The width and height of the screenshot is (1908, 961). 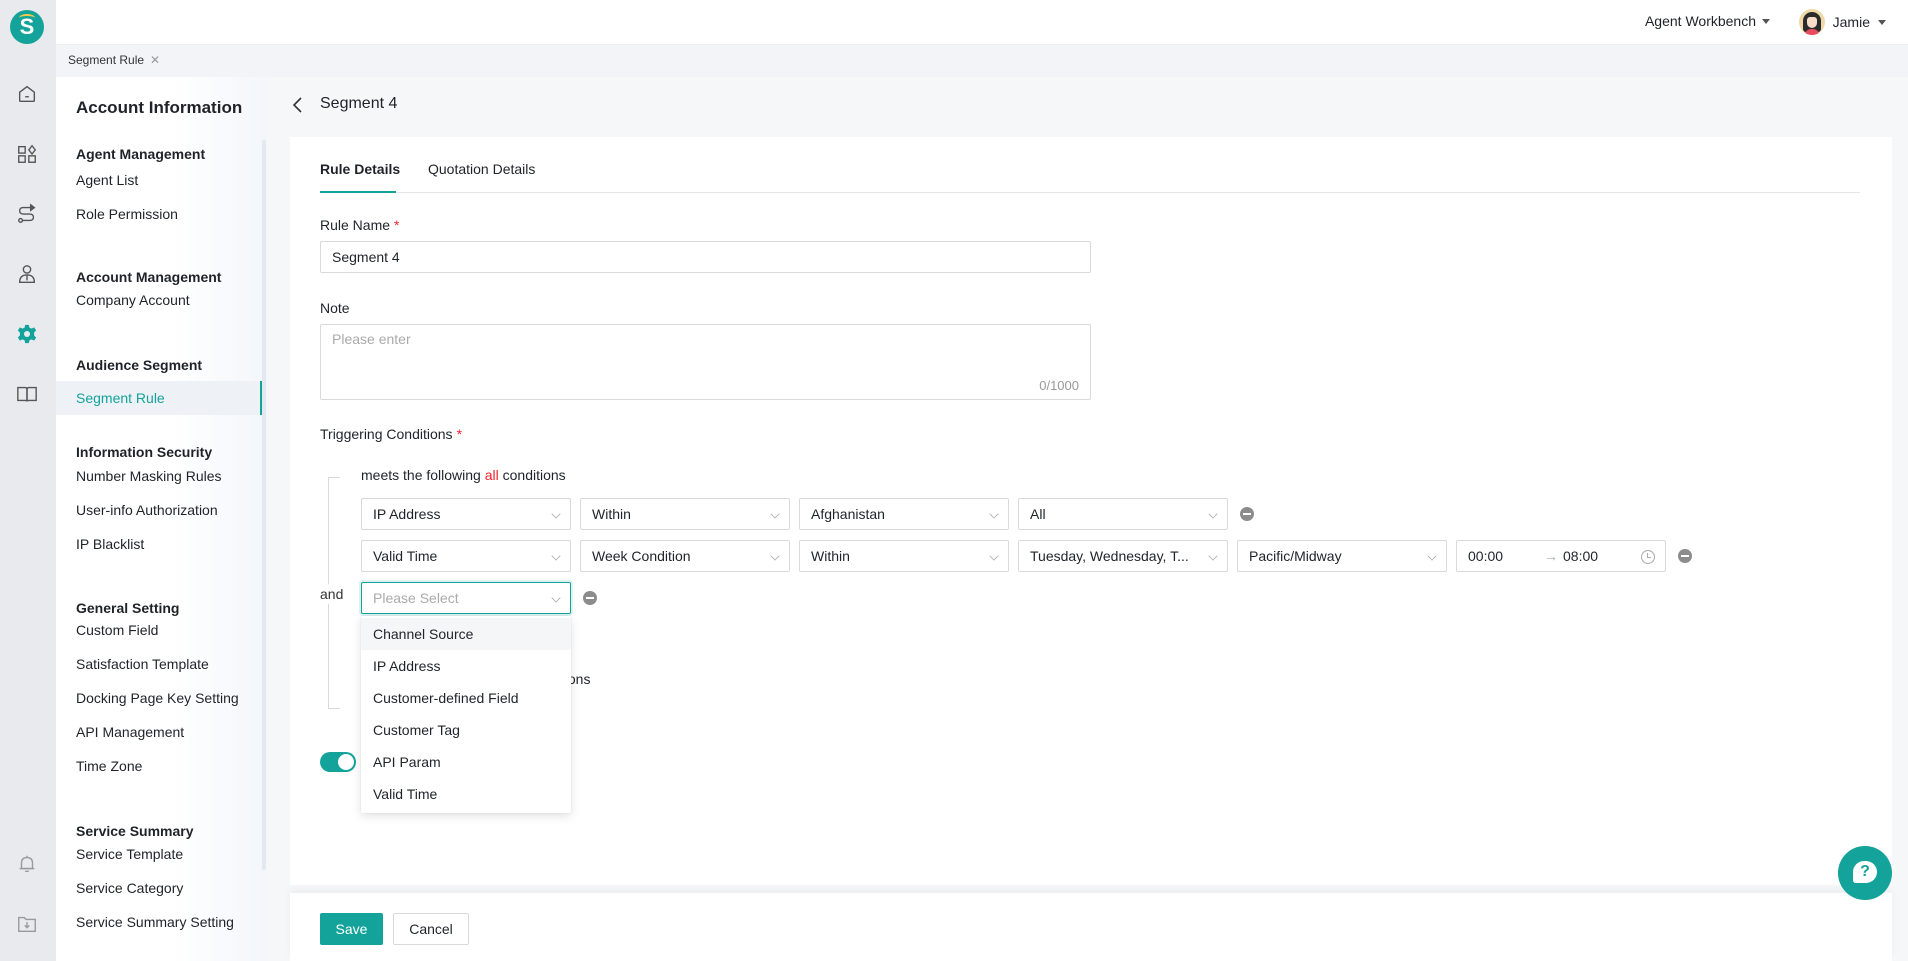 What do you see at coordinates (466, 514) in the screenshot?
I see `condition1-field-select: IP Address` at bounding box center [466, 514].